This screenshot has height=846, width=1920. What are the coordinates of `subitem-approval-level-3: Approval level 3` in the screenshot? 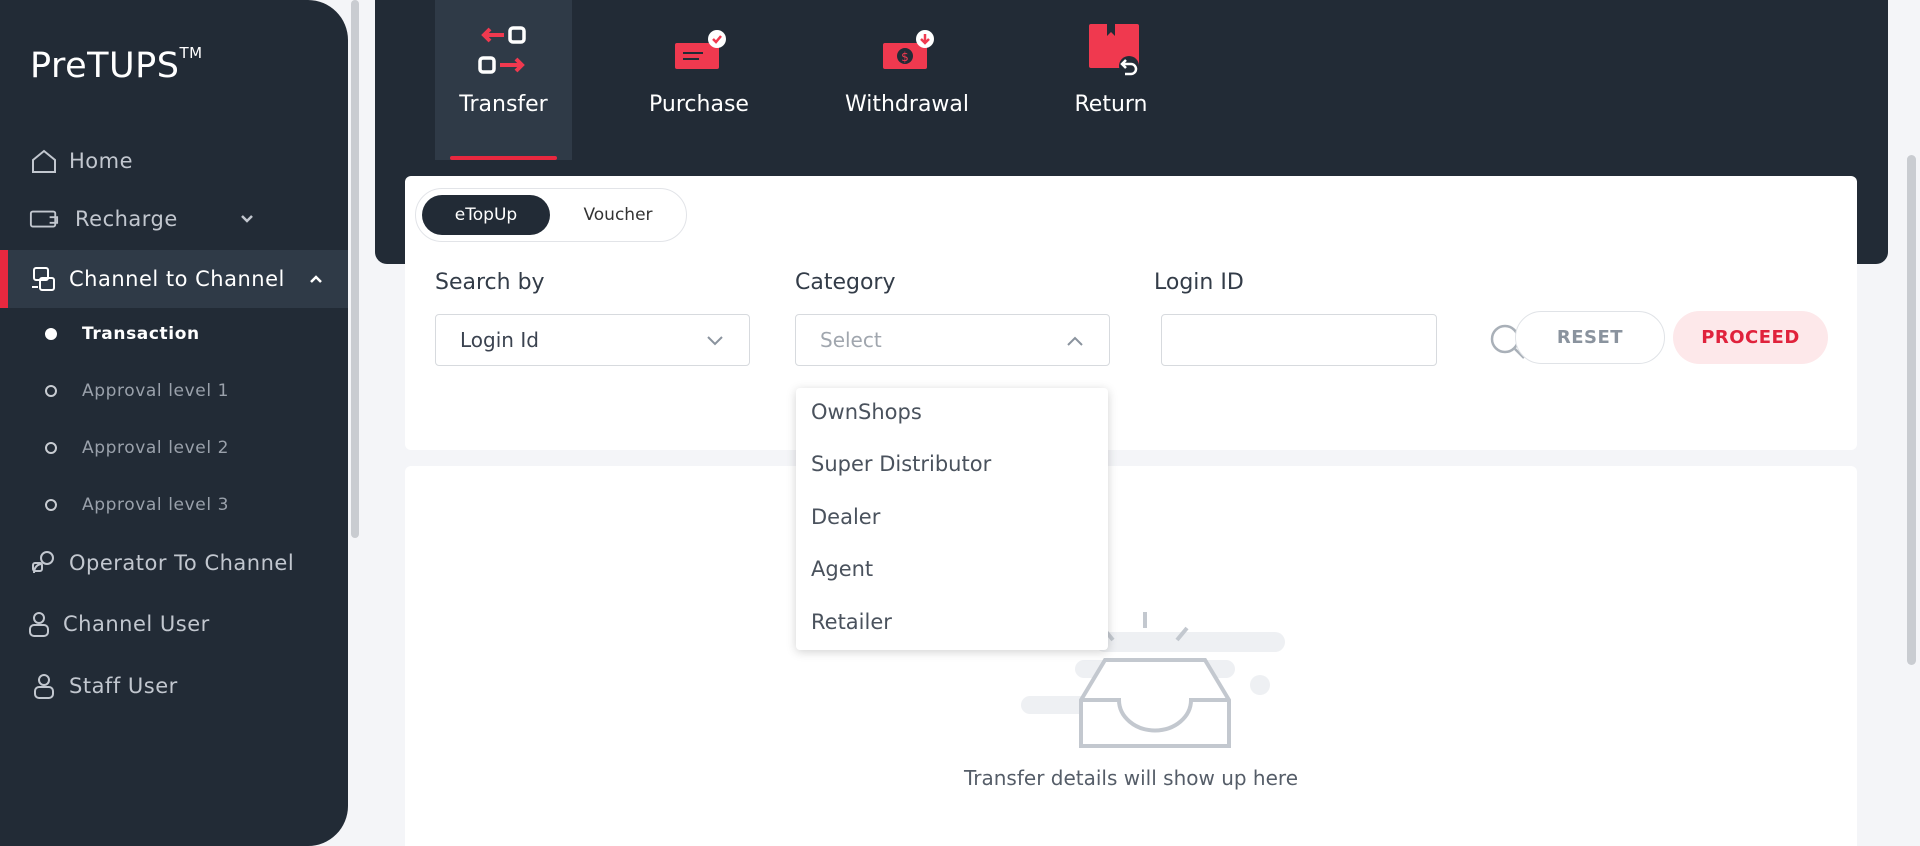 It's located at (174, 505).